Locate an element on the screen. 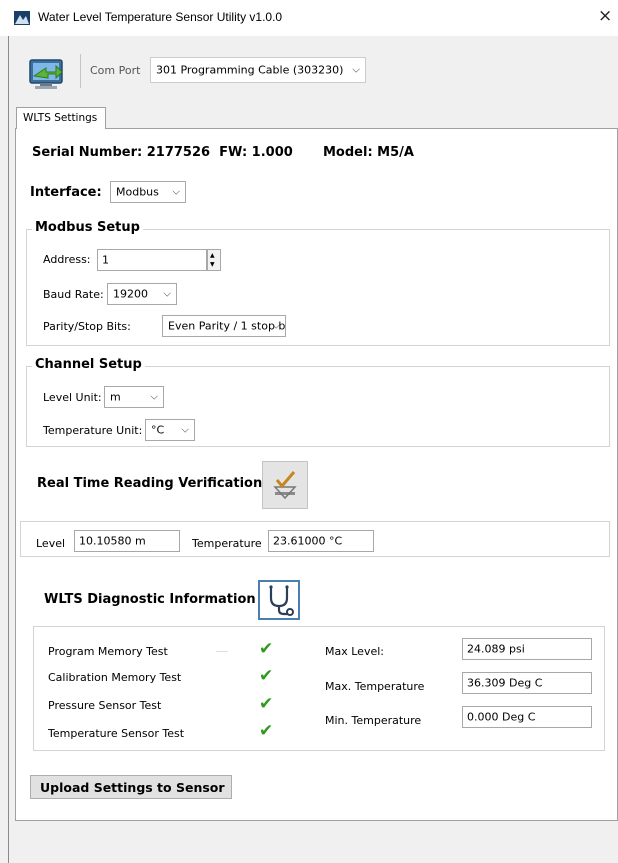 The height and width of the screenshot is (863, 618). level-unit-select: m ⌵ is located at coordinates (134, 397).